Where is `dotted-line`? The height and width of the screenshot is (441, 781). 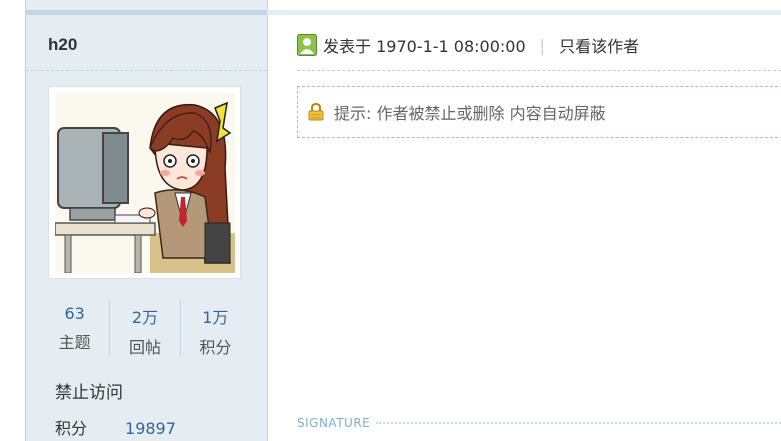
dotted-line is located at coordinates (578, 423).